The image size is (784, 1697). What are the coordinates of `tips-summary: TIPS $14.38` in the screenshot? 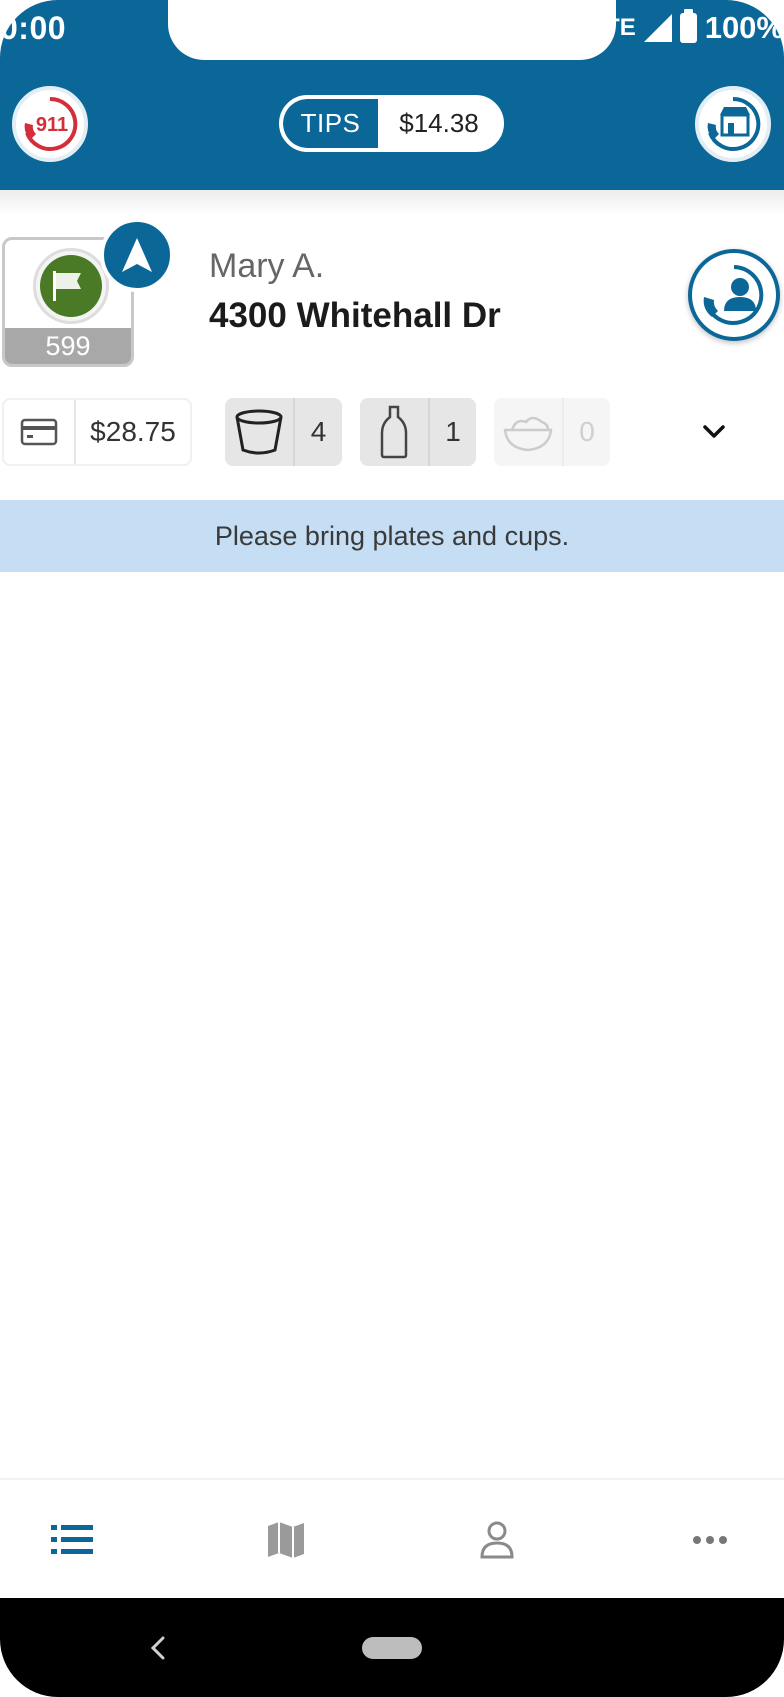 It's located at (391, 123).